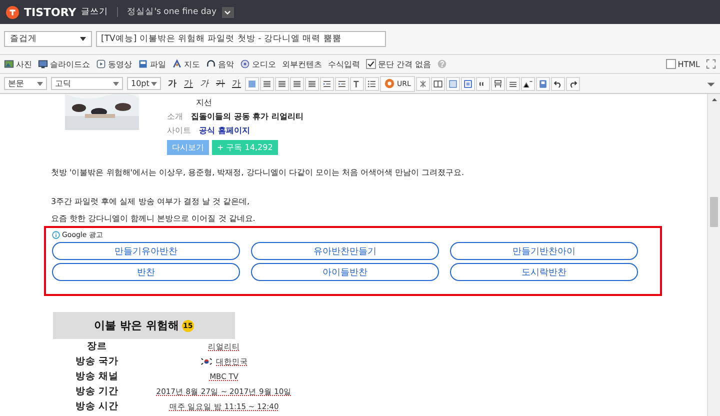 The image size is (720, 416). I want to click on paragraph: 첫방 '이불밖은 위험해'에서는 이상우, 용준형, 박재정, 강다니엘이 다같이 모이는 처음 어색어색 만남이 그려졌구요., so click(258, 172).